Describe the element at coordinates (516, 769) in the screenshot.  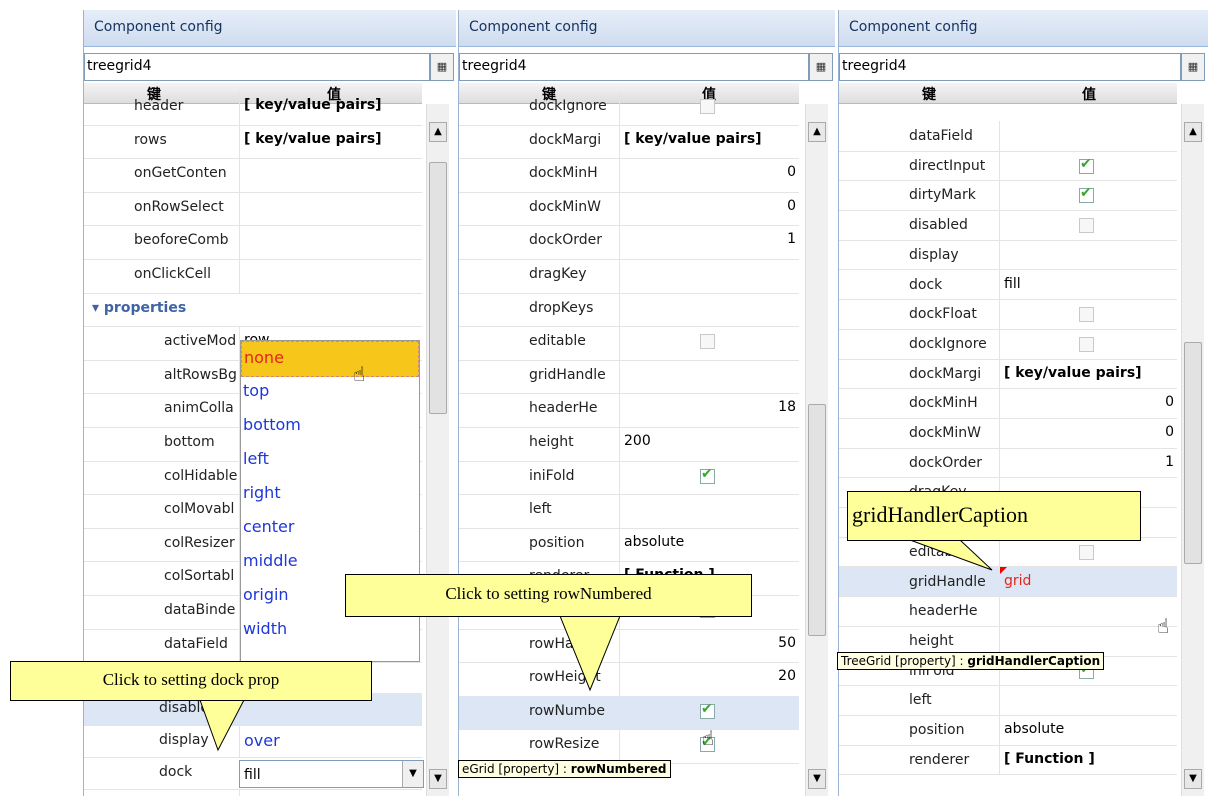
I see `tooltip-prefix: eGrid [property] :` at that location.